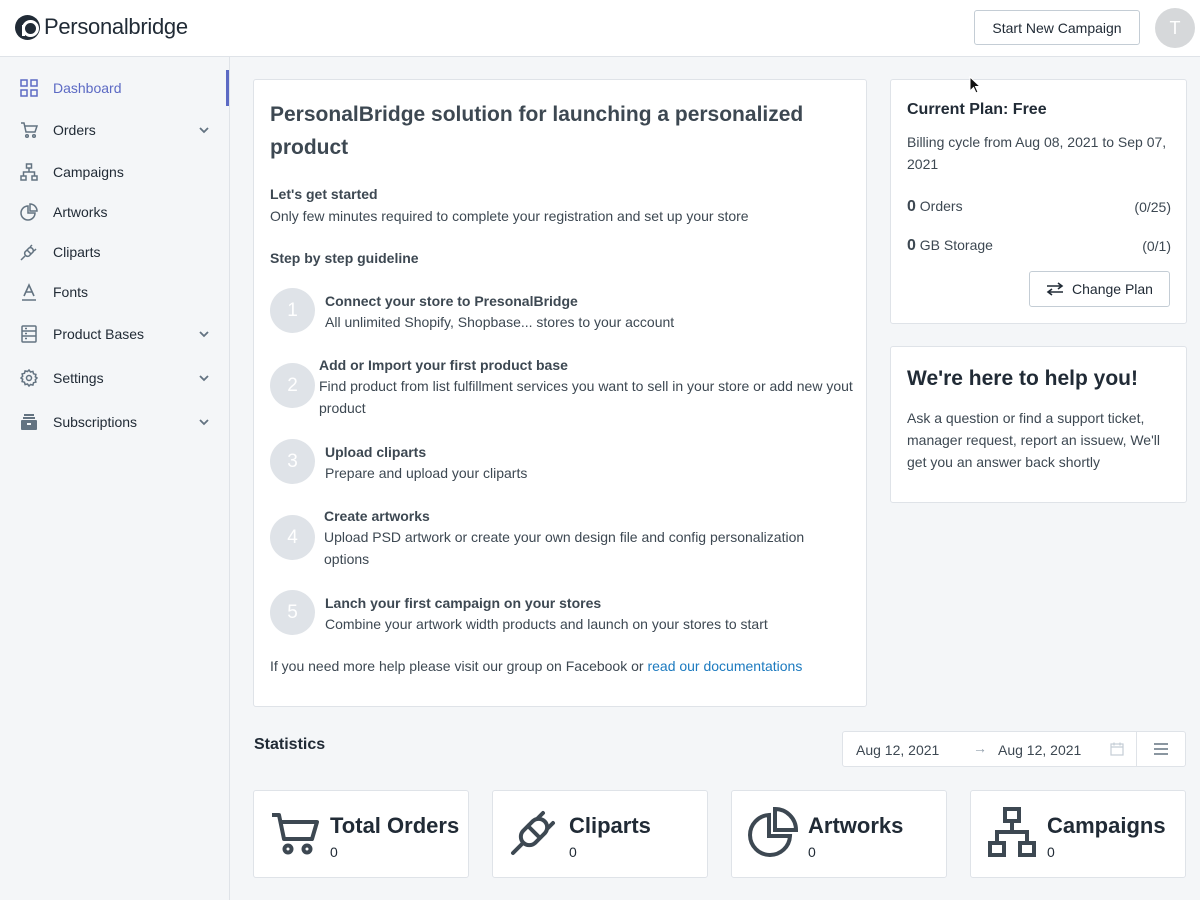 This screenshot has height=900, width=1200. I want to click on stat-card-cliparts: Cliparts 0, so click(600, 834).